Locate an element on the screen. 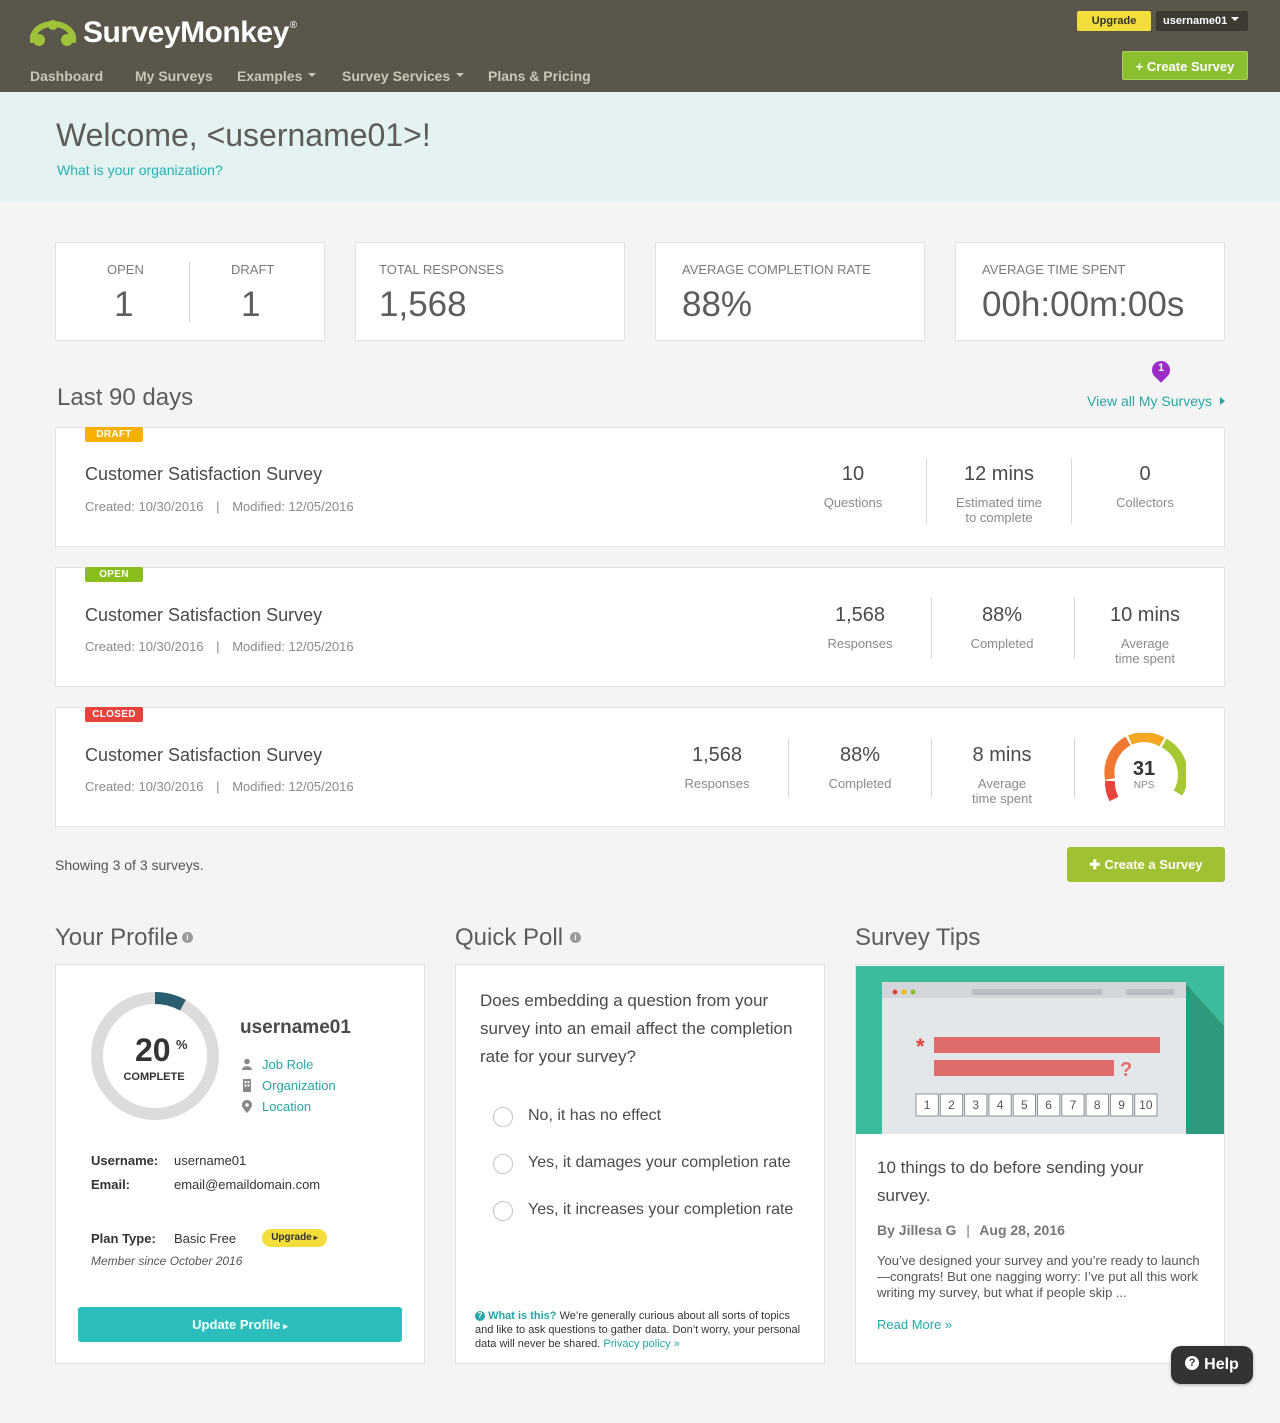  nav-examples: Examples is located at coordinates (277, 76).